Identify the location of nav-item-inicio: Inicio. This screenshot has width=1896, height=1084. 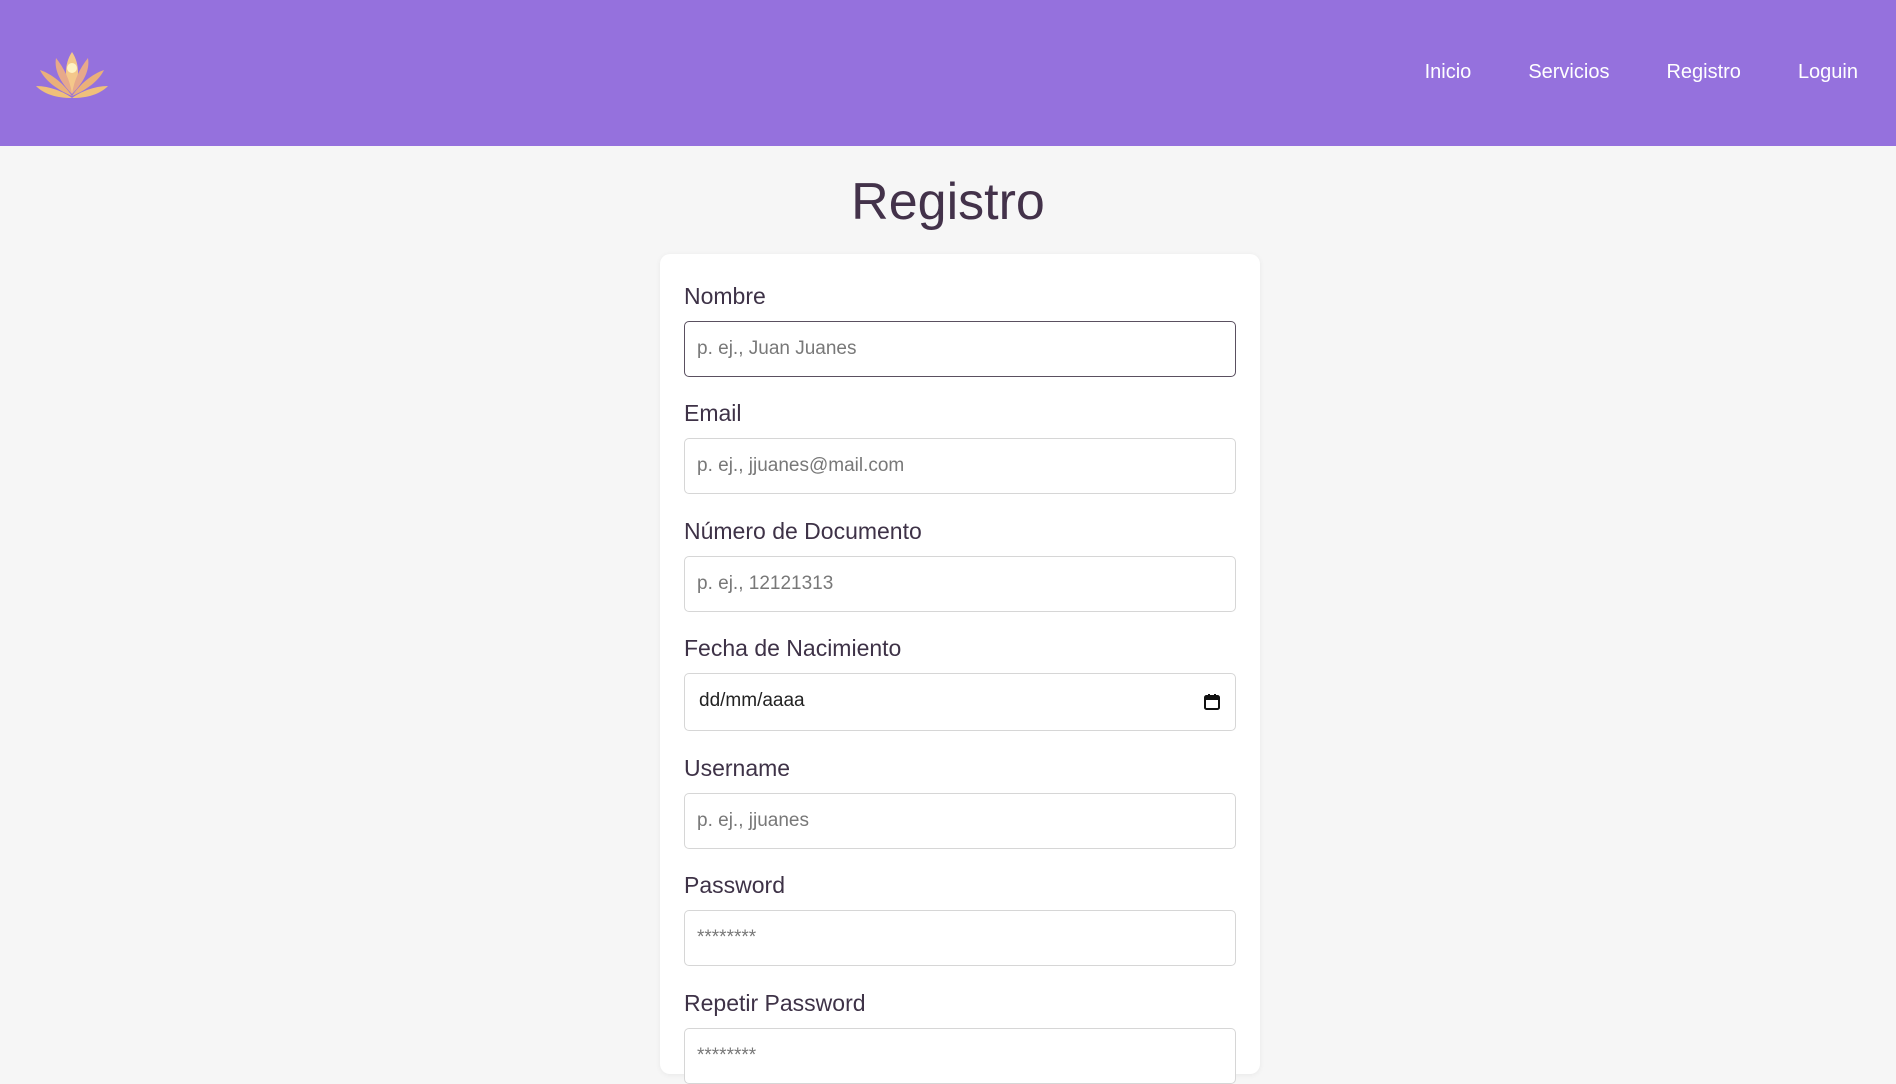
(1448, 72).